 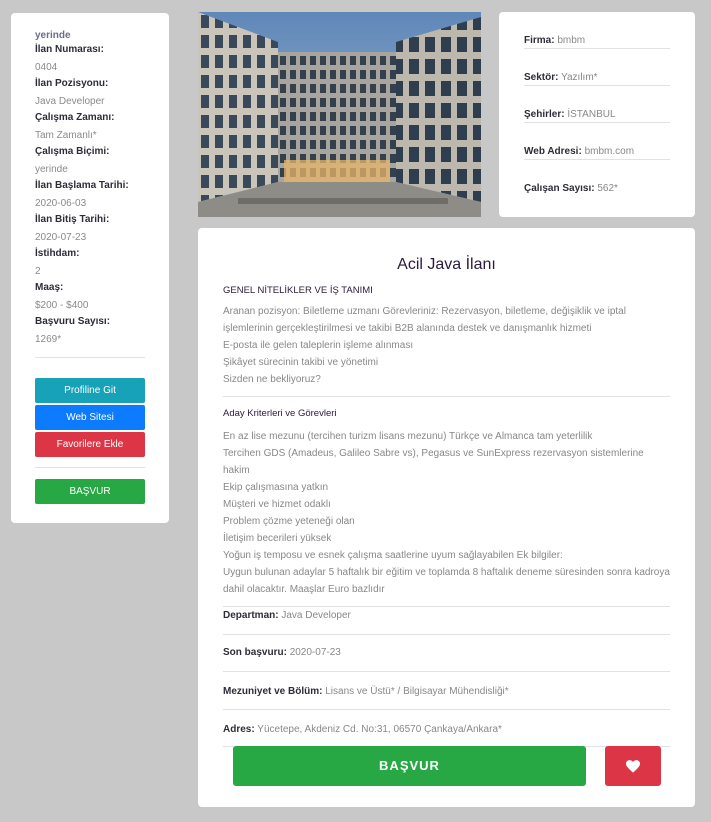 I want to click on start-date-value: 2020-06-03, so click(x=61, y=203).